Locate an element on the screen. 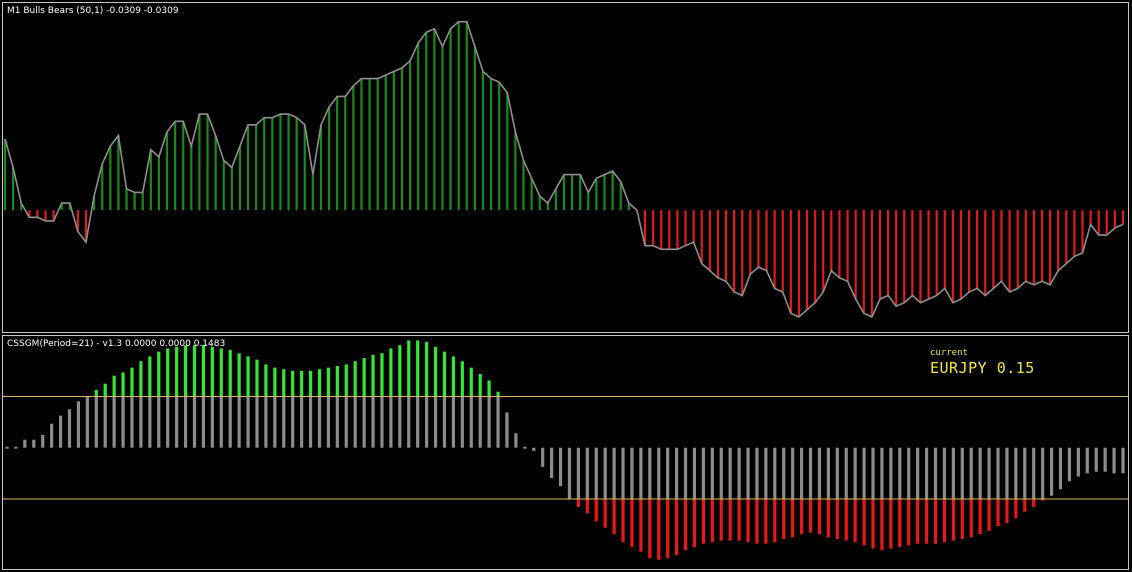  current-symbol-value: EURJPY 0.15 is located at coordinates (982, 368).